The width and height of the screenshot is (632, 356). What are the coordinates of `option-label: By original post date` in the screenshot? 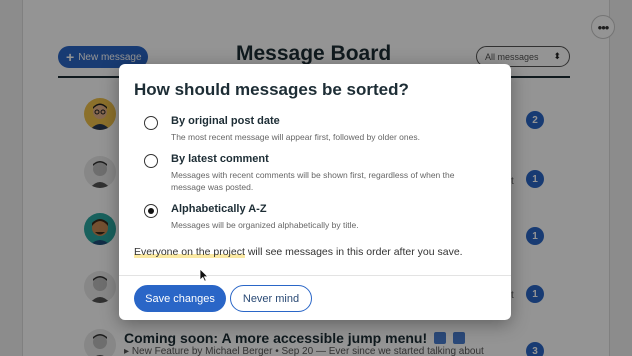 It's located at (225, 121).